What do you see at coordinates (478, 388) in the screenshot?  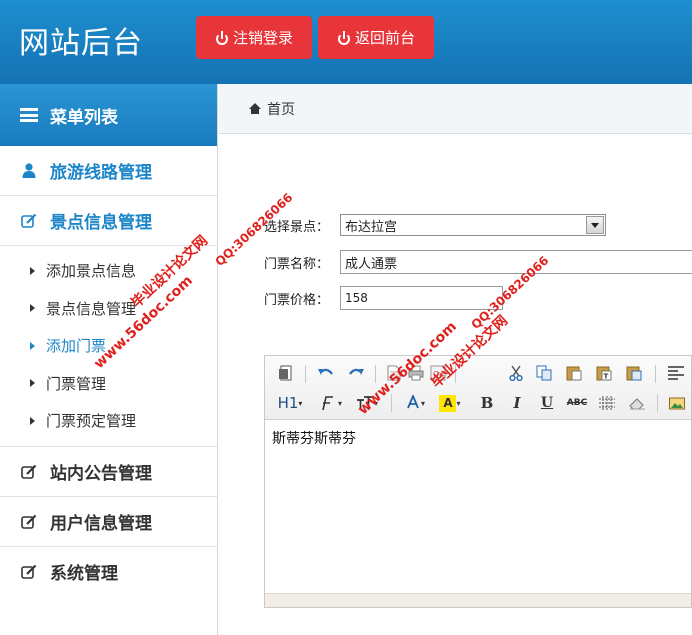 I see `editor-toolbar: C# T H1 ▾ ▾ ▾ ▾ A ▾ B I U ABC` at bounding box center [478, 388].